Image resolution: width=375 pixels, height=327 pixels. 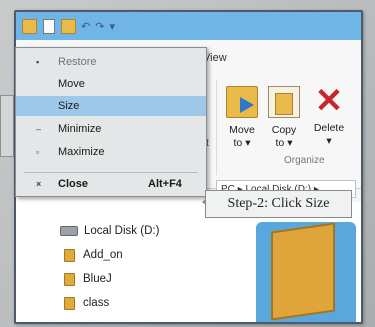 I want to click on nav-item-bluej: BlueJ, so click(x=88, y=279).